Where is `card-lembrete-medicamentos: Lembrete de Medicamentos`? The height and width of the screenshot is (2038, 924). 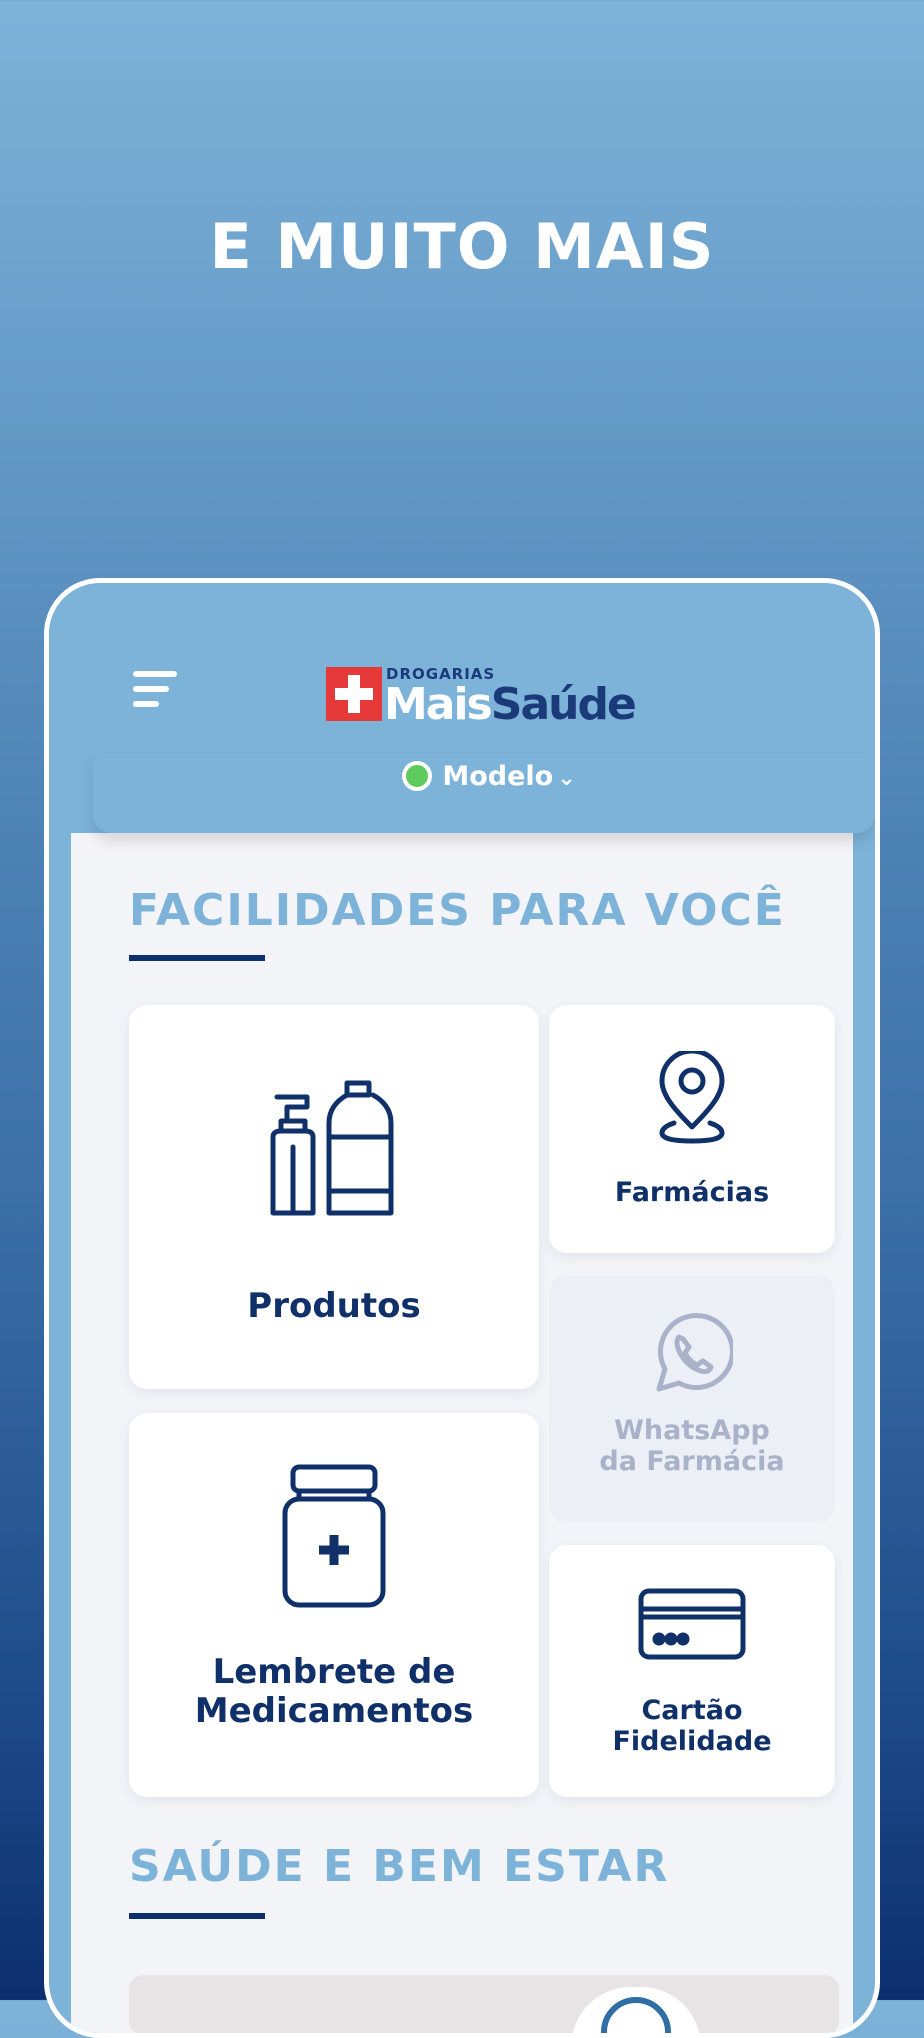
card-lembrete-medicamentos: Lembrete de Medicamentos is located at coordinates (334, 1605).